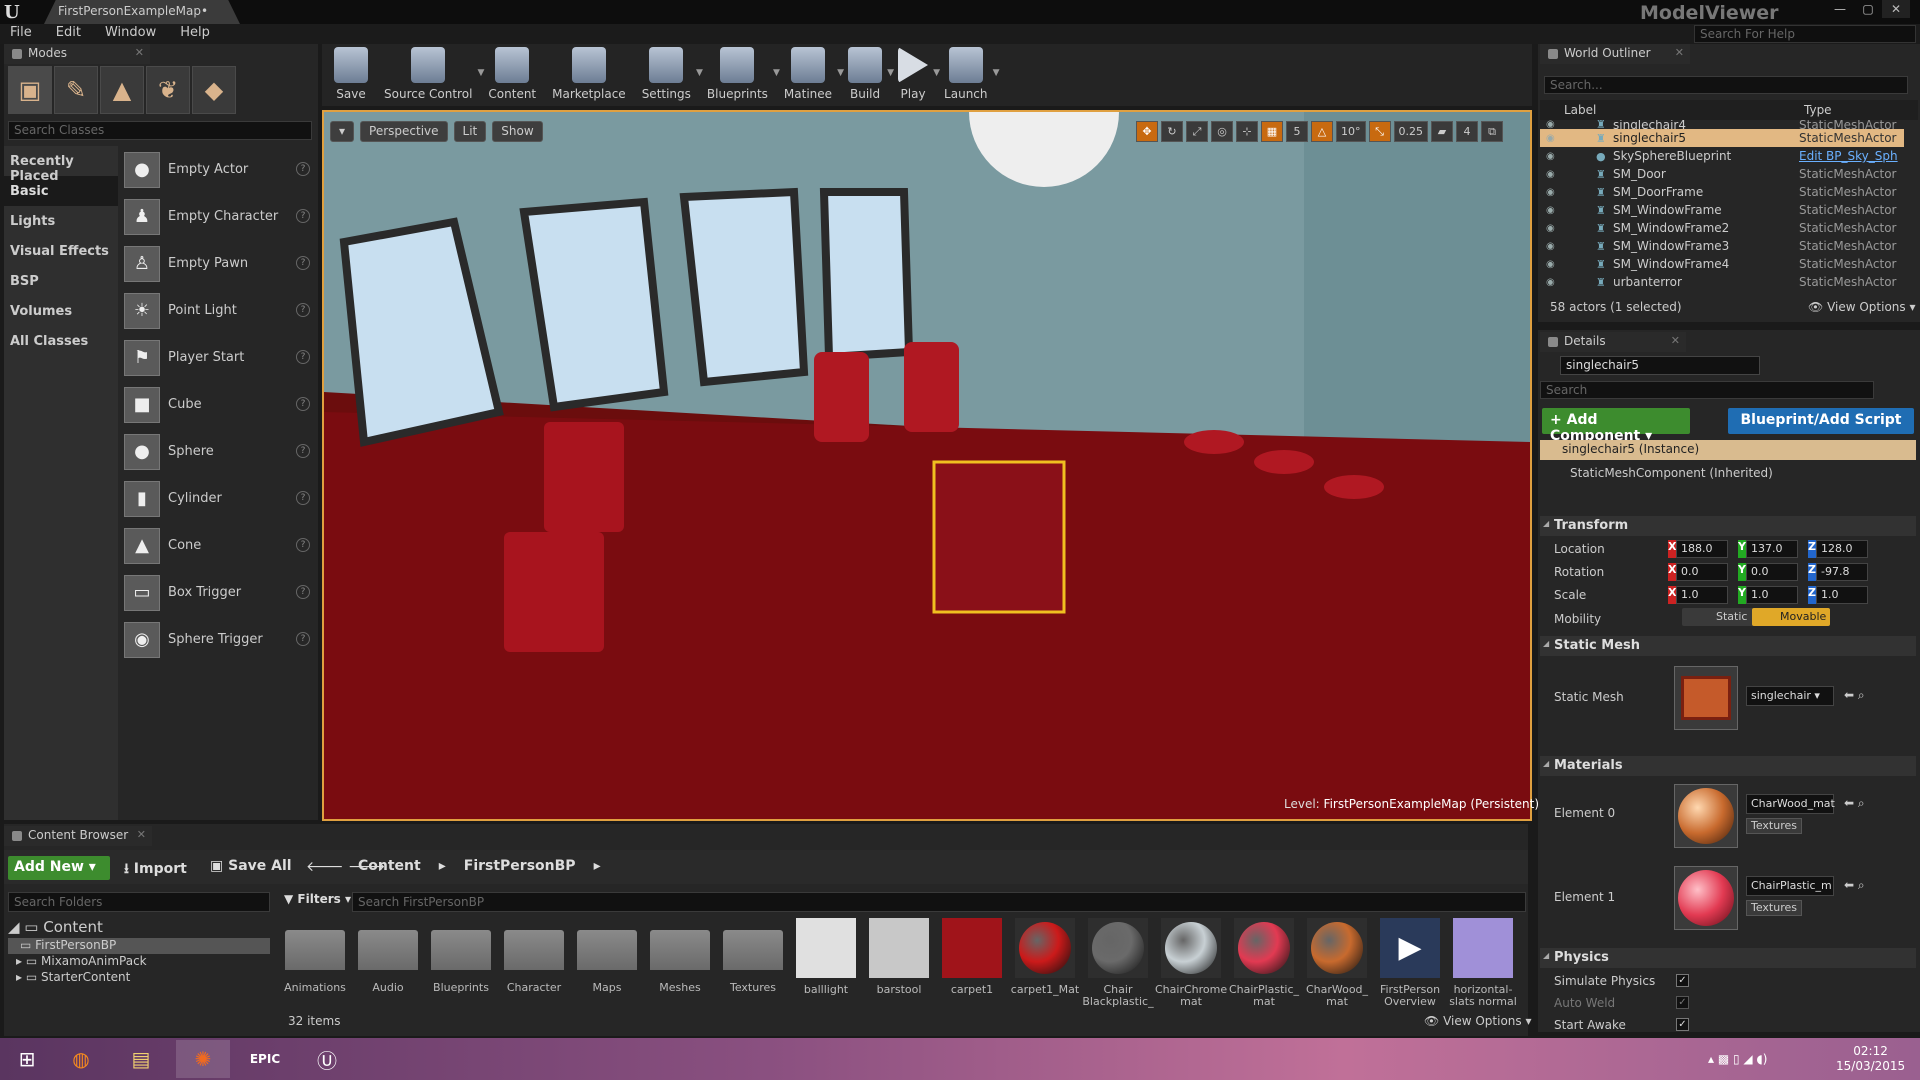  I want to click on breadcrumb-content: Content, so click(389, 866).